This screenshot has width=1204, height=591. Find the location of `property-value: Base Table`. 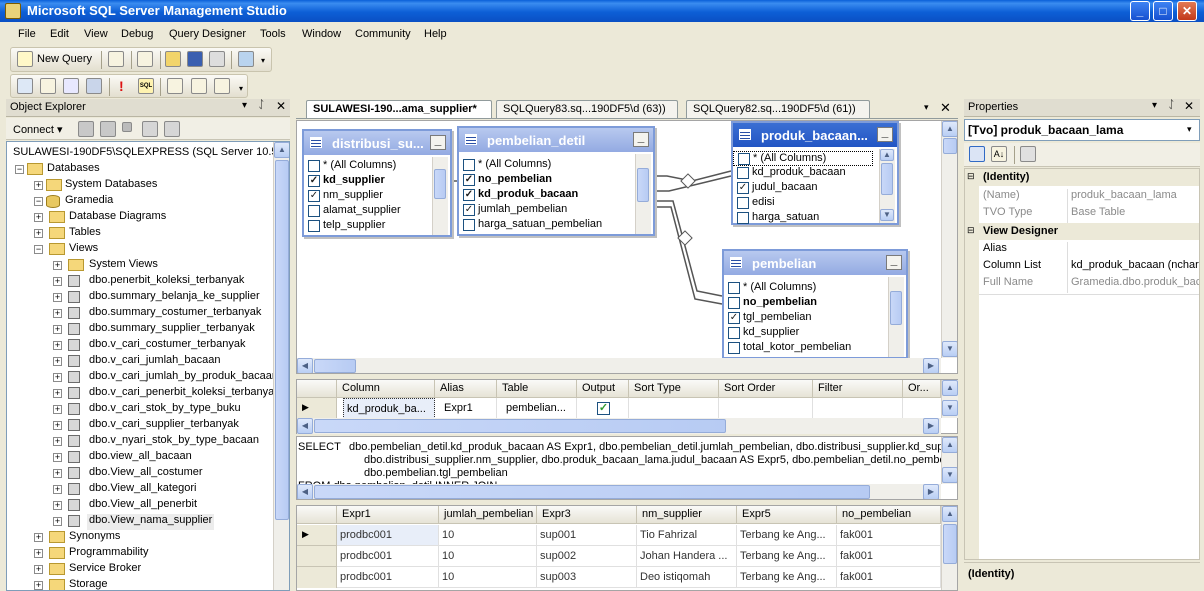

property-value: Base Table is located at coordinates (1133, 214).